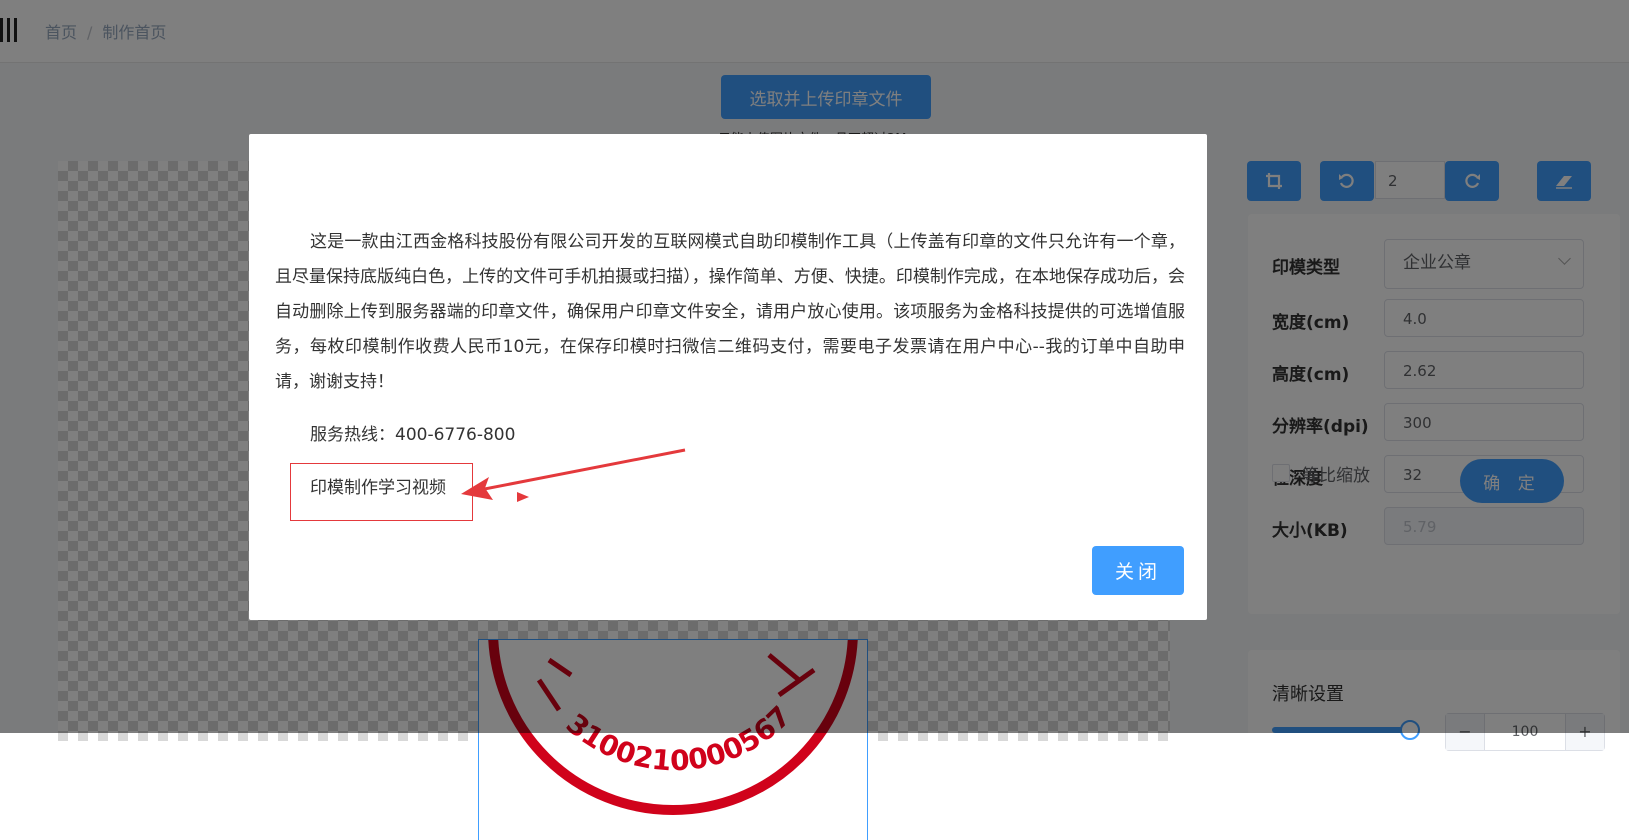 The width and height of the screenshot is (1629, 840). I want to click on annotation-arrow-icon, so click(573, 475).